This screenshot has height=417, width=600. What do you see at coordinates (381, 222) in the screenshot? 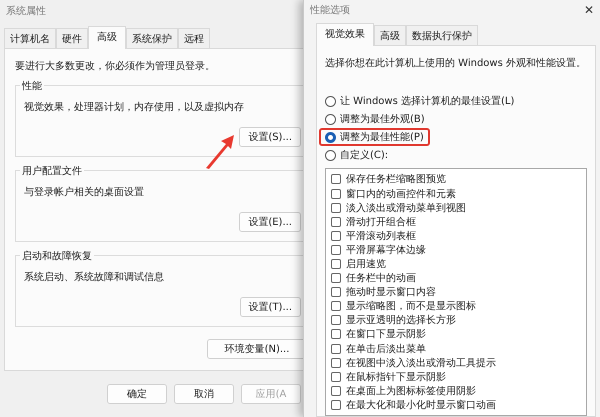
I see `checkbox-label: 滑动打开组合框` at bounding box center [381, 222].